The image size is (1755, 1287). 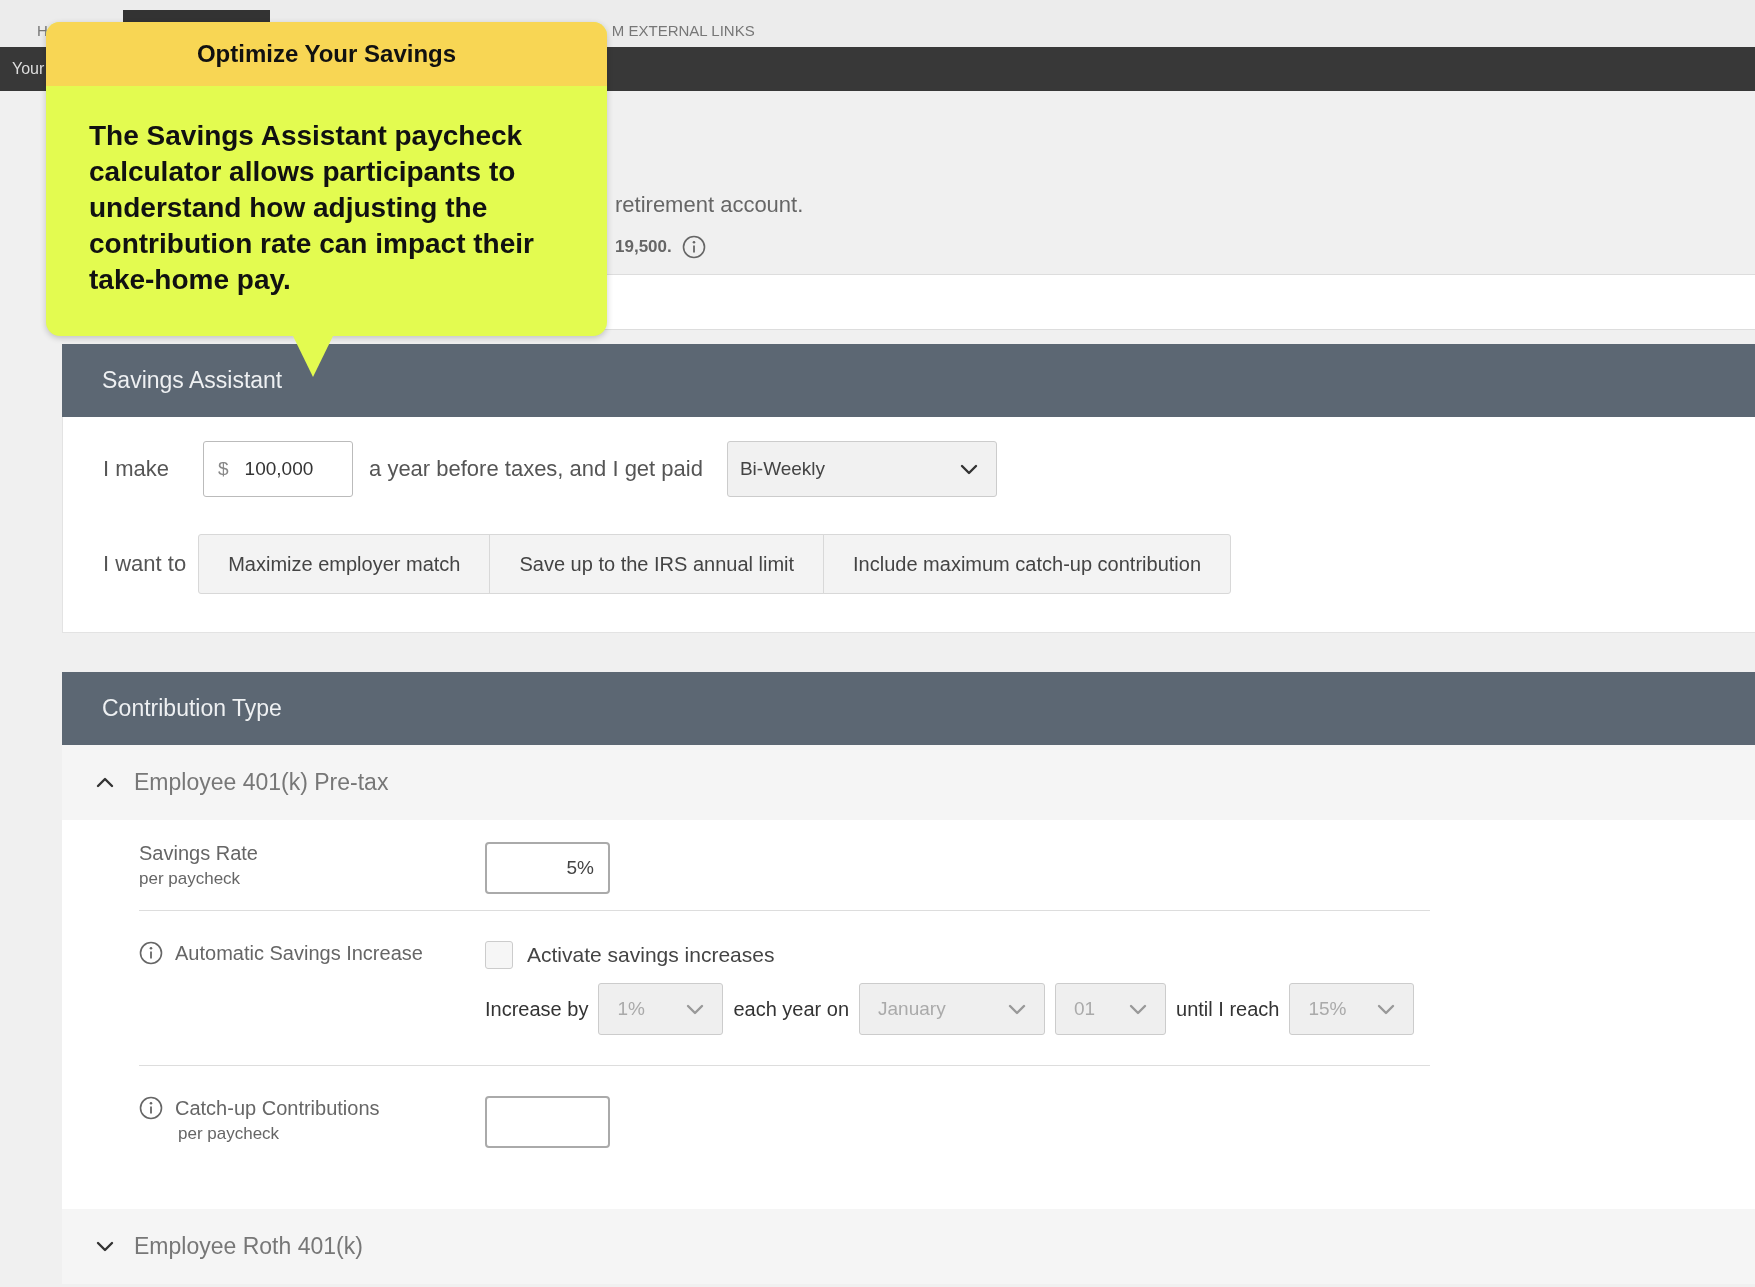 What do you see at coordinates (1027, 564) in the screenshot?
I see `goal-button: Include maximum catch-up contribution` at bounding box center [1027, 564].